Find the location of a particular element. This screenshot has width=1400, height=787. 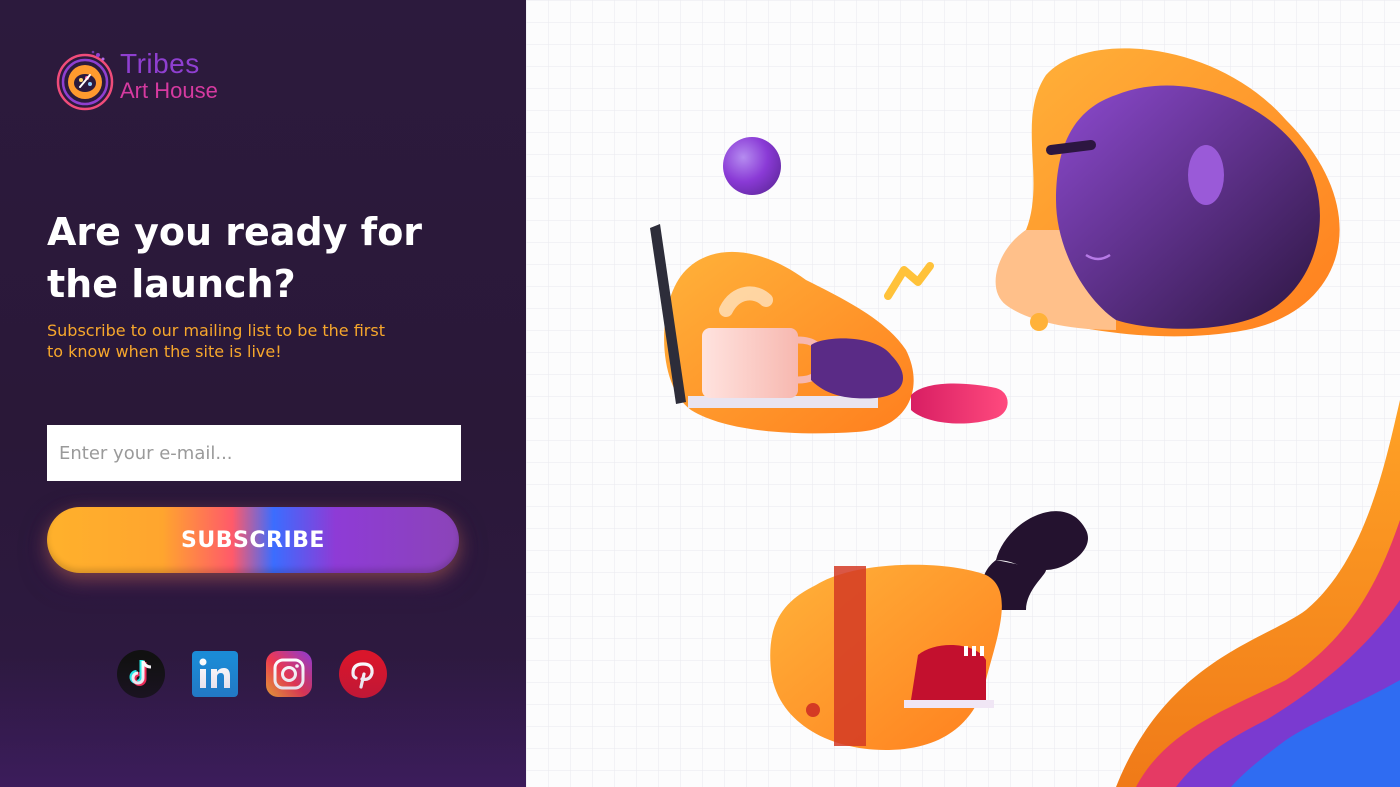

instagram-icon is located at coordinates (289, 674).